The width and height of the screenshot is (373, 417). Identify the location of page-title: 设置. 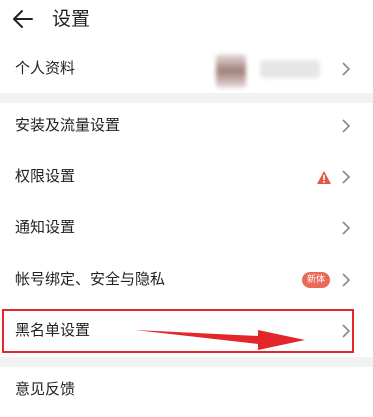
(71, 19).